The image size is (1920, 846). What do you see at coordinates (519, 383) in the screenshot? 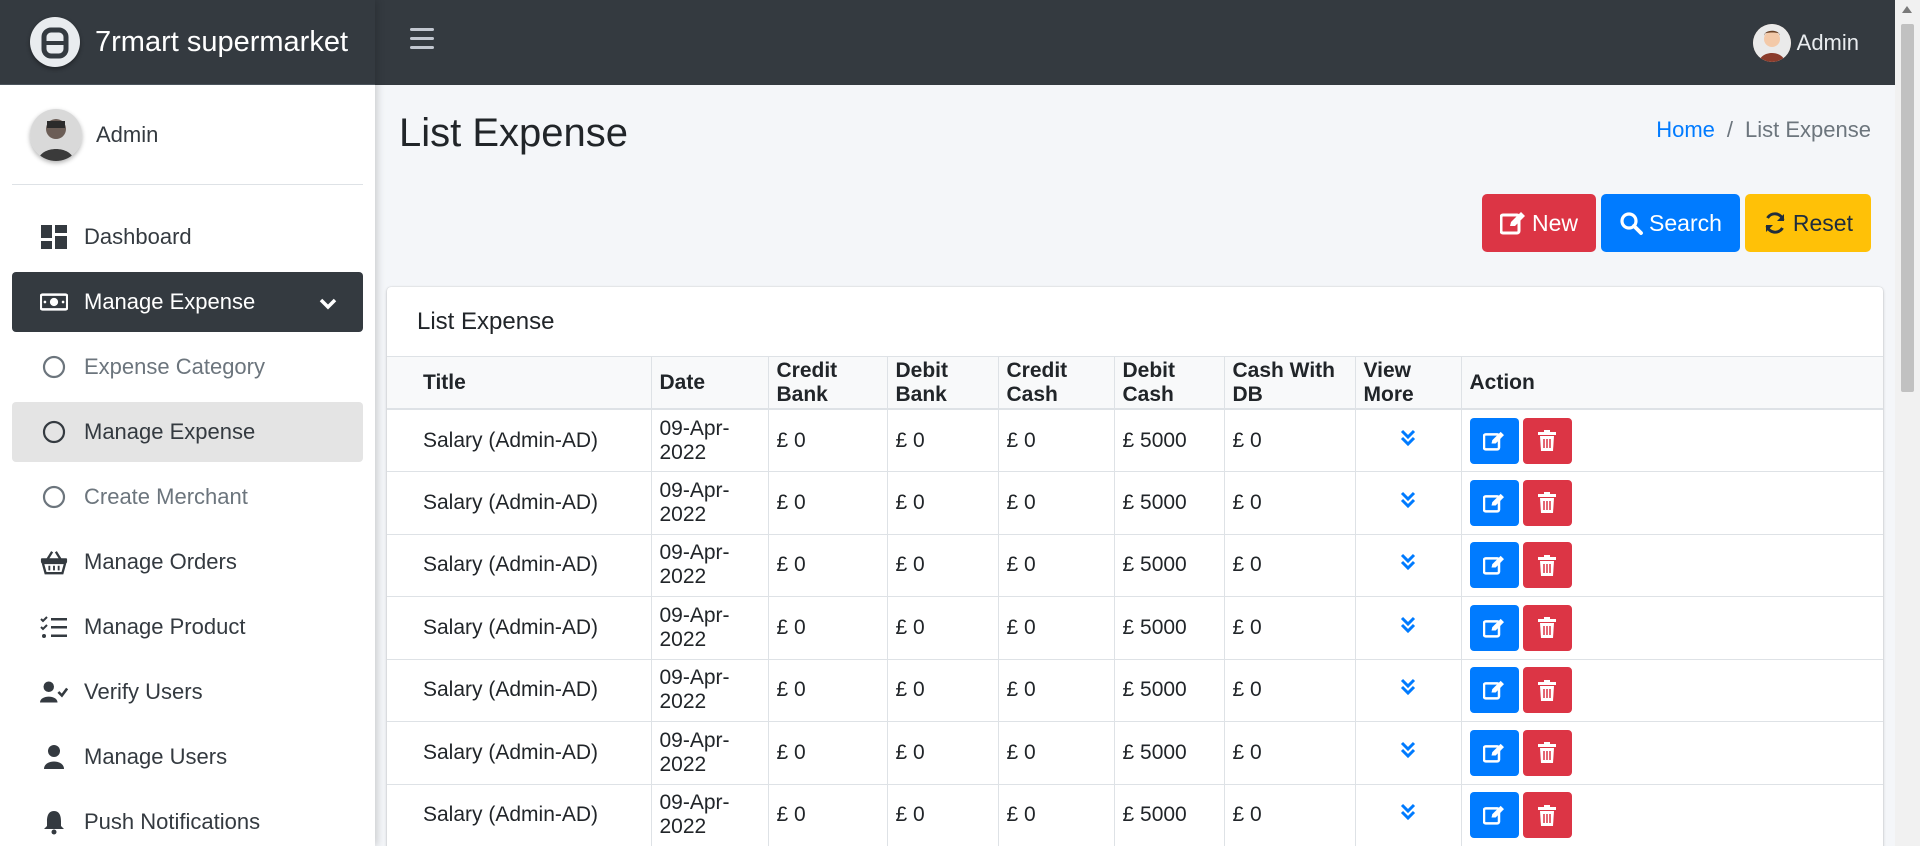
I see `column-header-title: Title` at bounding box center [519, 383].